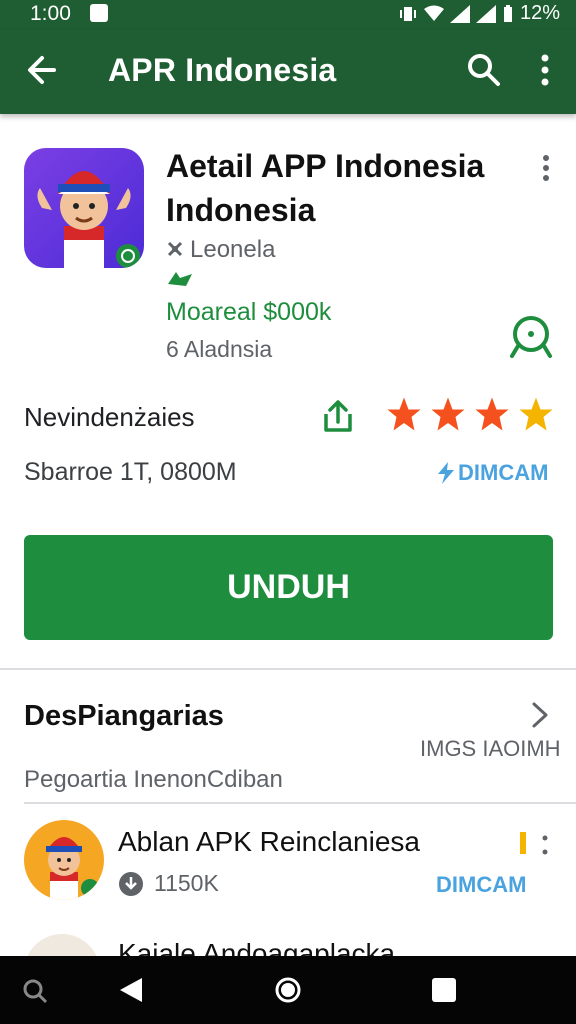  I want to click on list-item-count: 1150K, so click(186, 883).